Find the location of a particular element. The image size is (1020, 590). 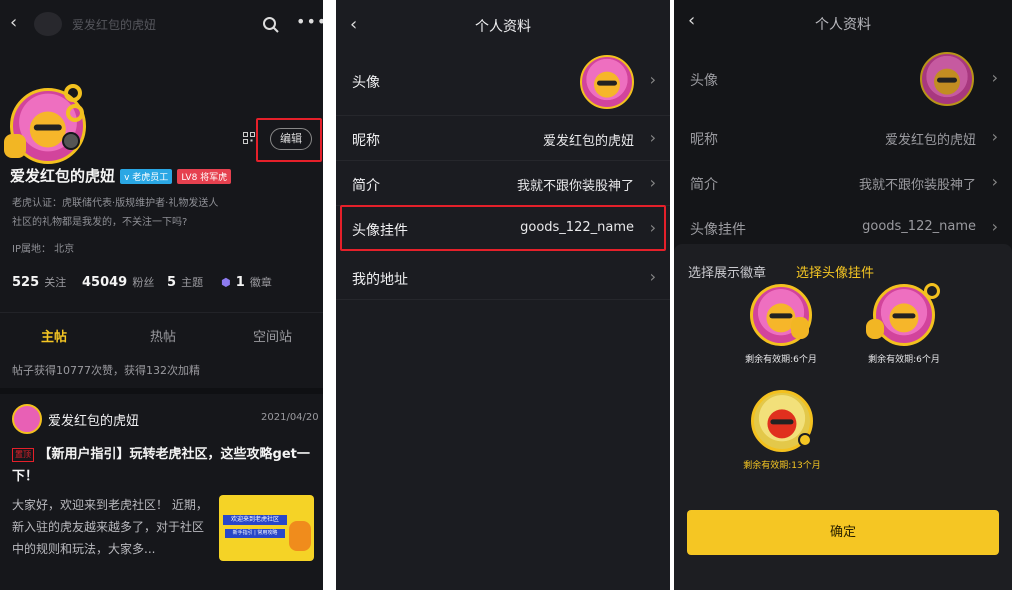

tab-select-badge: 选择展示徽章 is located at coordinates (727, 271).